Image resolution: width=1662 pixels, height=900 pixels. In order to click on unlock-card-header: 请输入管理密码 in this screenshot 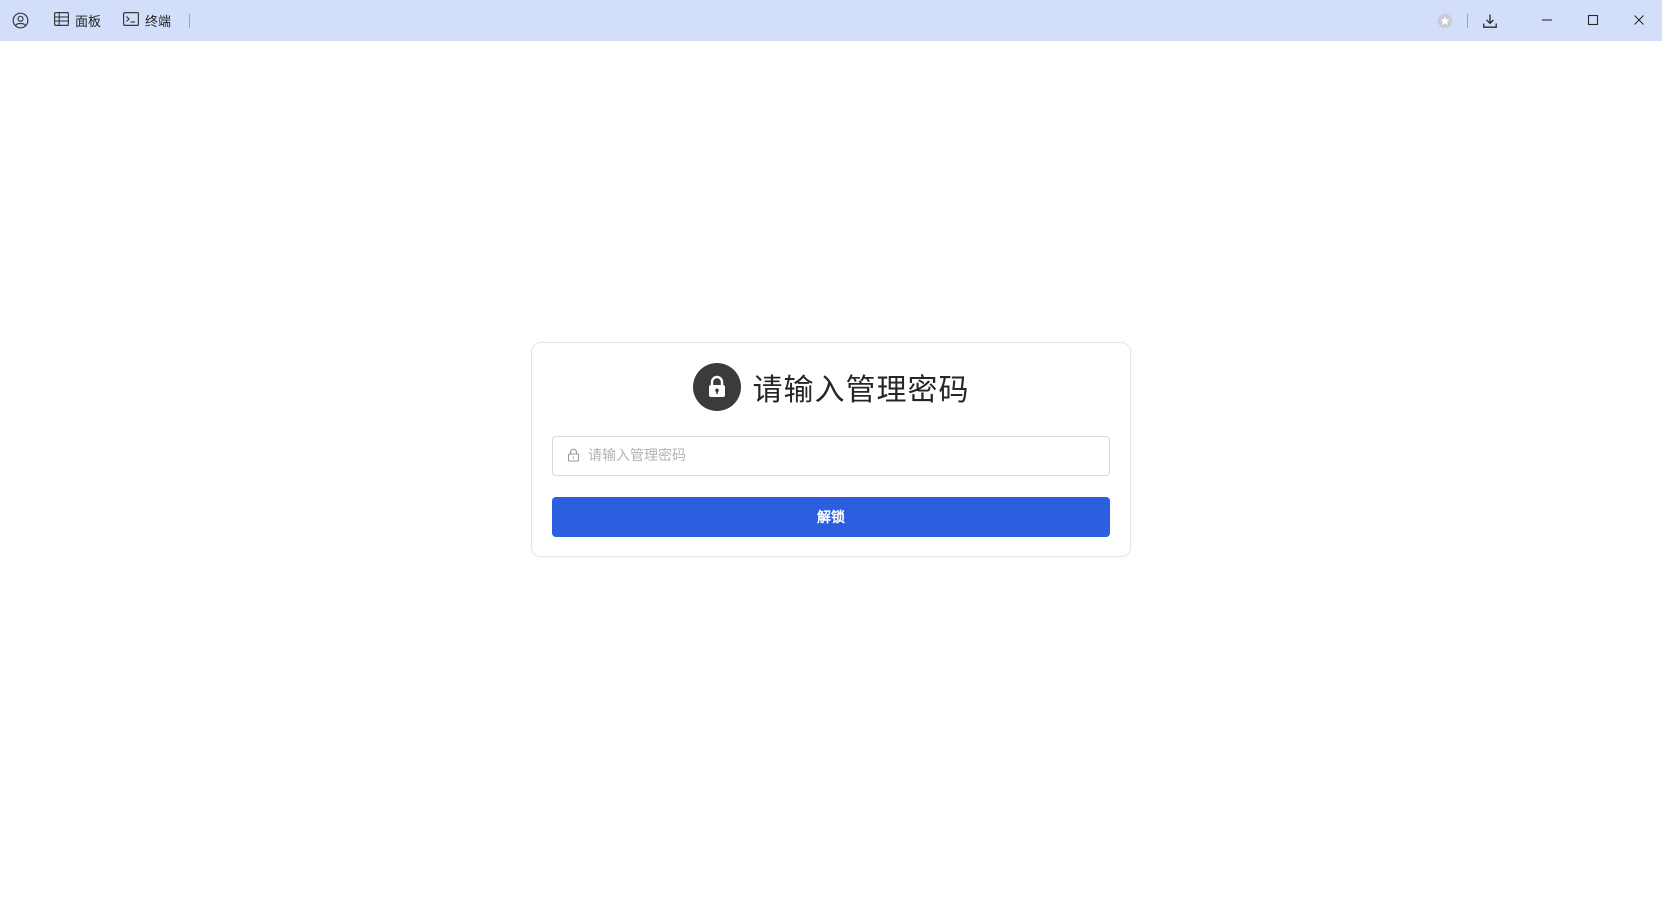, I will do `click(831, 387)`.